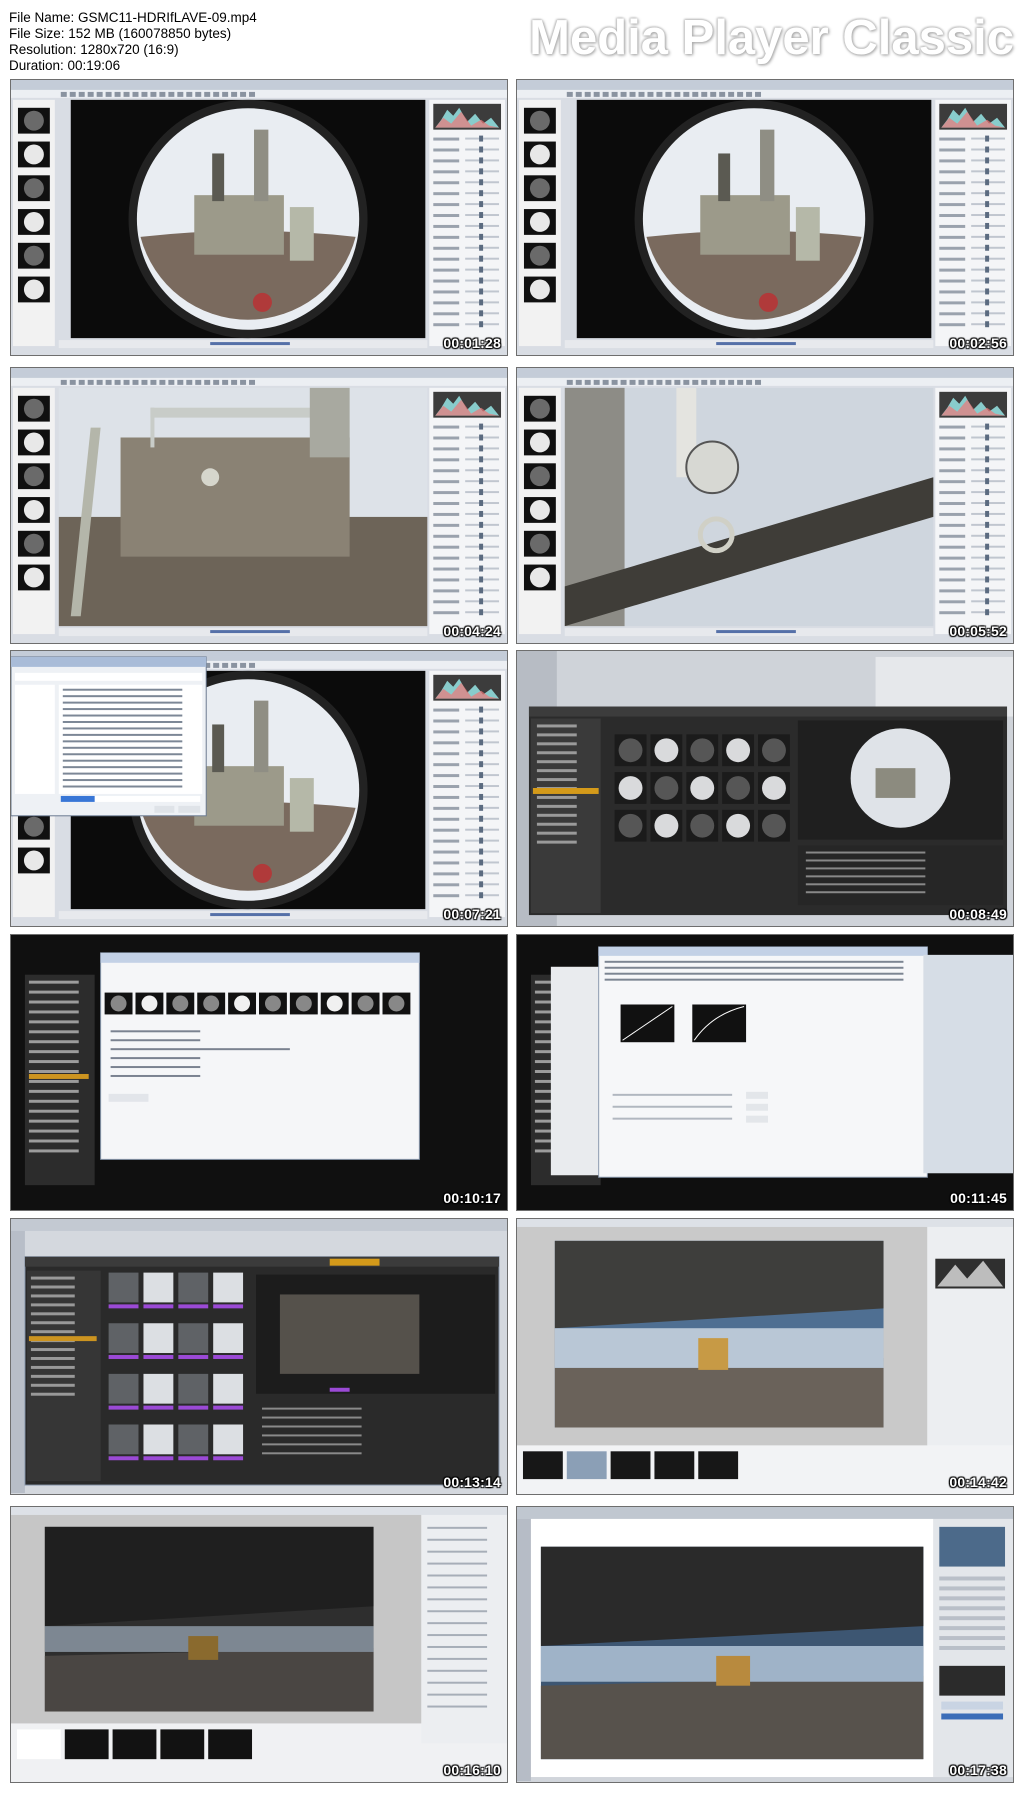 The width and height of the screenshot is (1024, 1798). I want to click on frame-timestamp: 00:11:45, so click(978, 1198).